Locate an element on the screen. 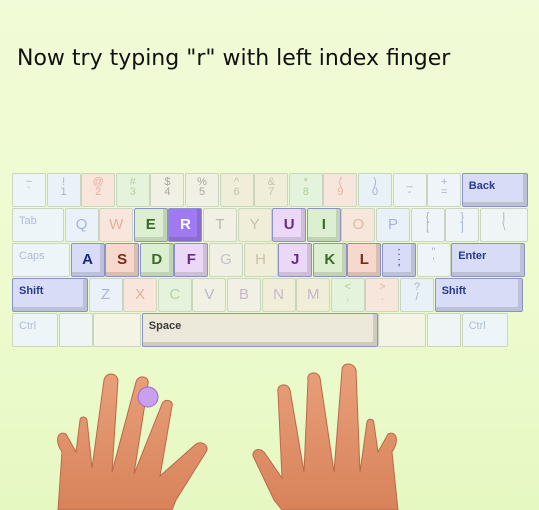 The width and height of the screenshot is (539, 510). key-tab: Tab is located at coordinates (38, 225).